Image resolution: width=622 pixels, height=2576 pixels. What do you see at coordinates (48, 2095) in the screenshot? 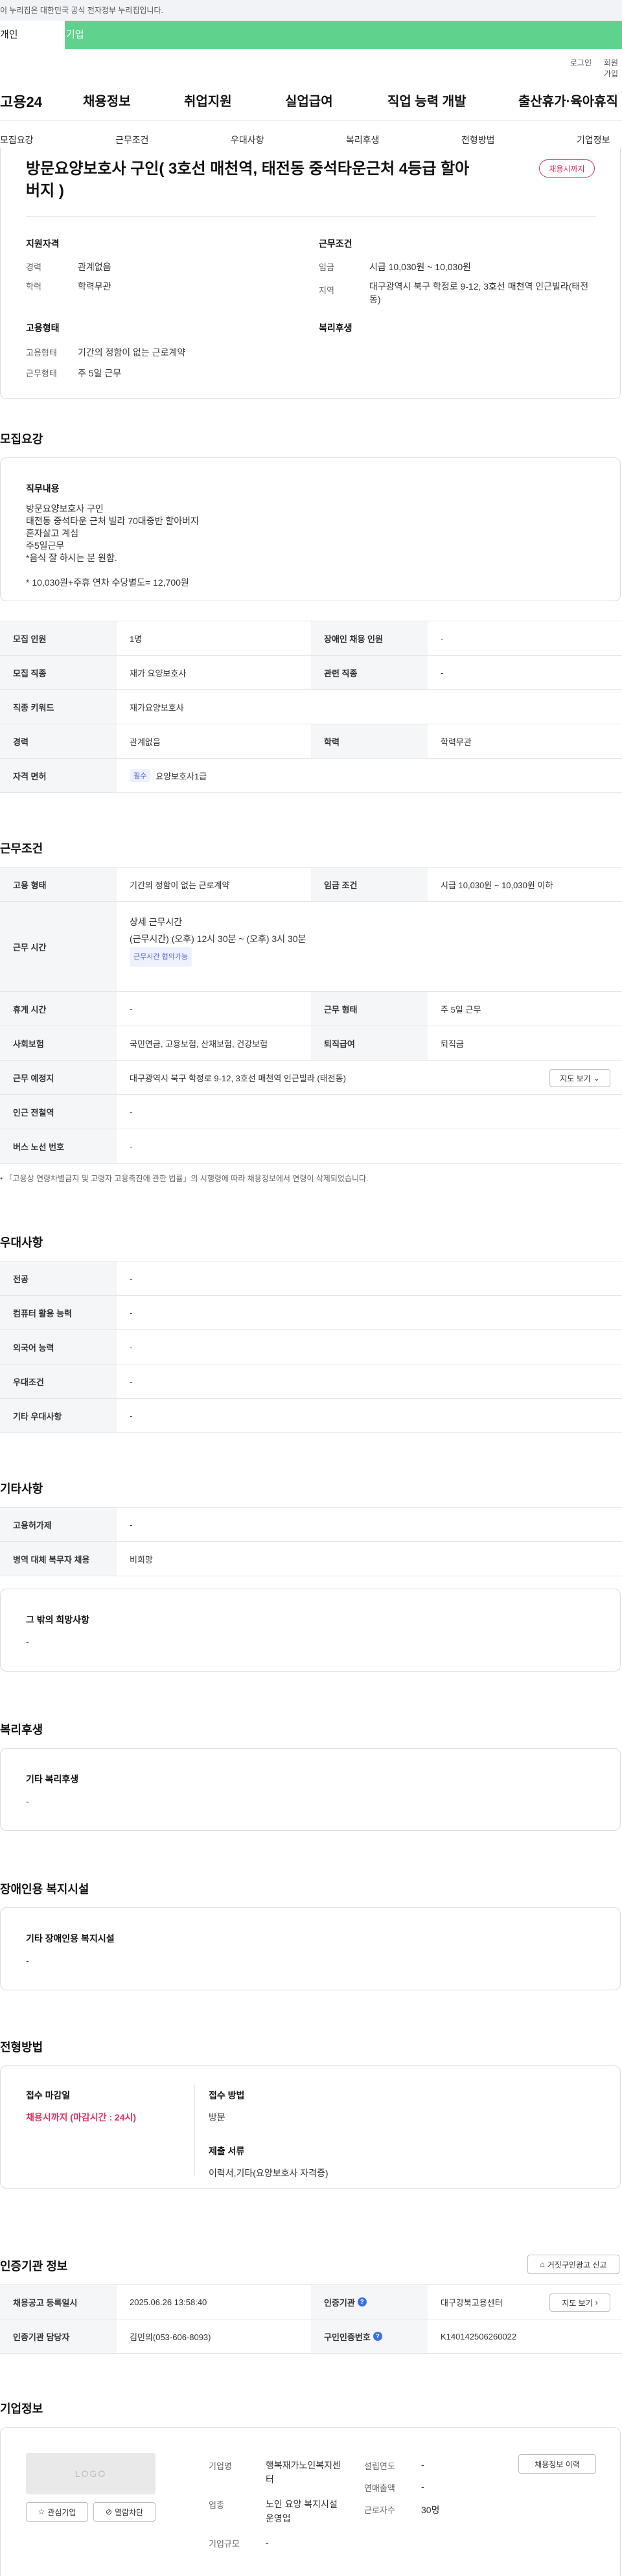
I see `deadline-title: 접수 마감일` at bounding box center [48, 2095].